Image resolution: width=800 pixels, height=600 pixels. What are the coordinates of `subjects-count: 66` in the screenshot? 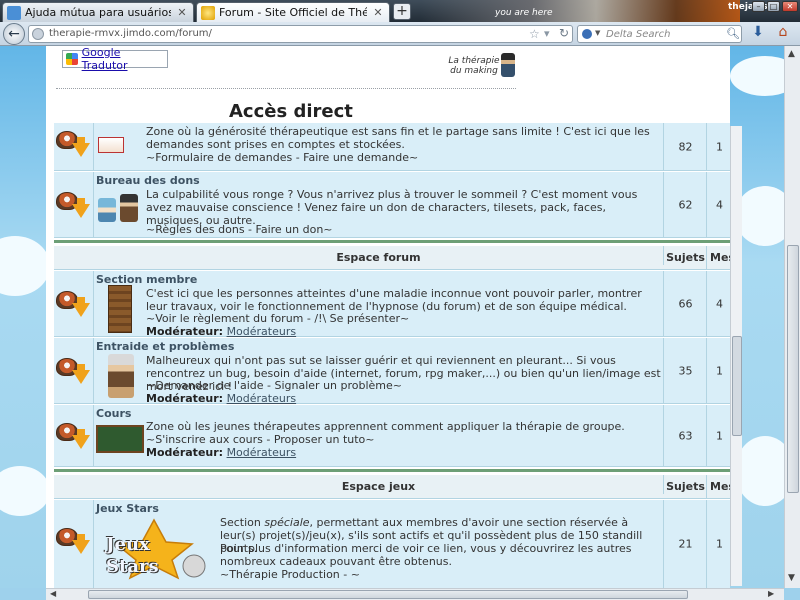 It's located at (685, 303).